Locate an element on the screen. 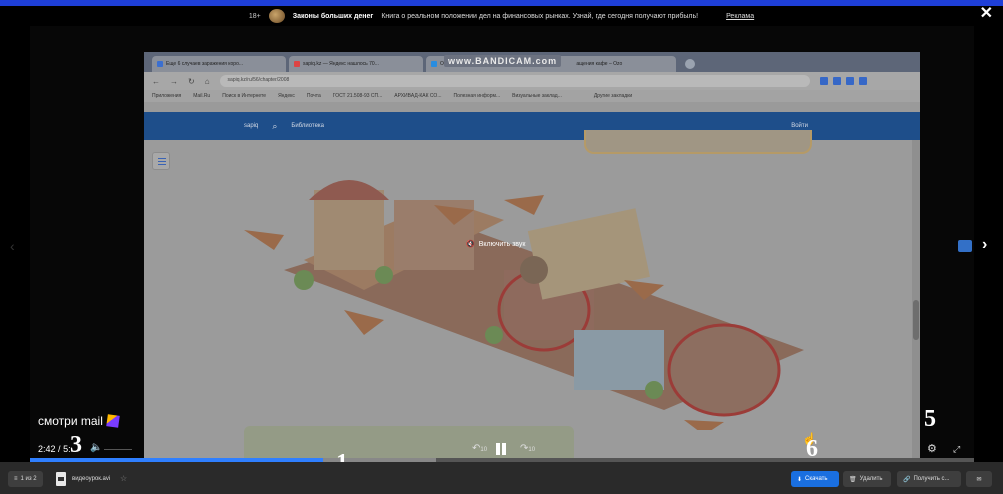 This screenshot has width=1003, height=494. bookmark-item: Mail.Ru is located at coordinates (202, 96).